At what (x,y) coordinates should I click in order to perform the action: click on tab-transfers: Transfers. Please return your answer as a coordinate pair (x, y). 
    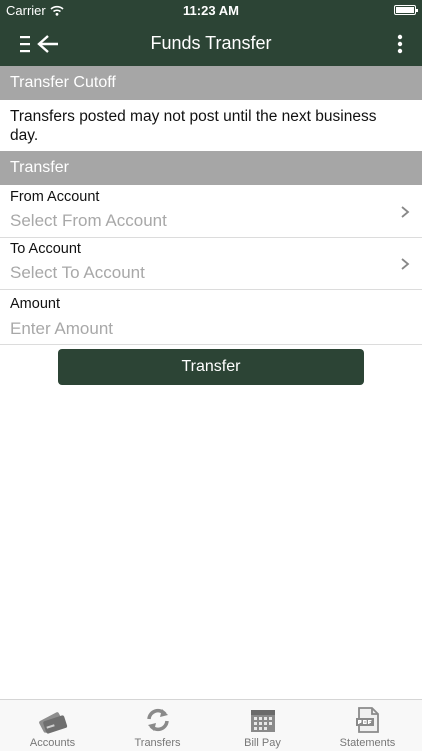
    Looking at the image, I should click on (157, 725).